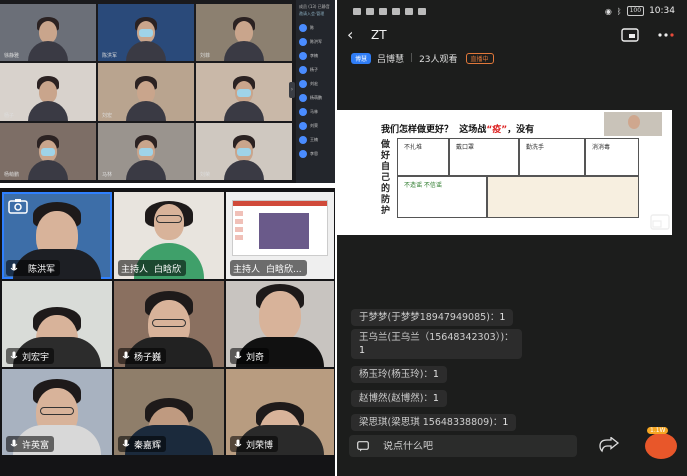 This screenshot has width=687, height=476. I want to click on status-right: ◉ ᛒ 100 10:34, so click(640, 11).